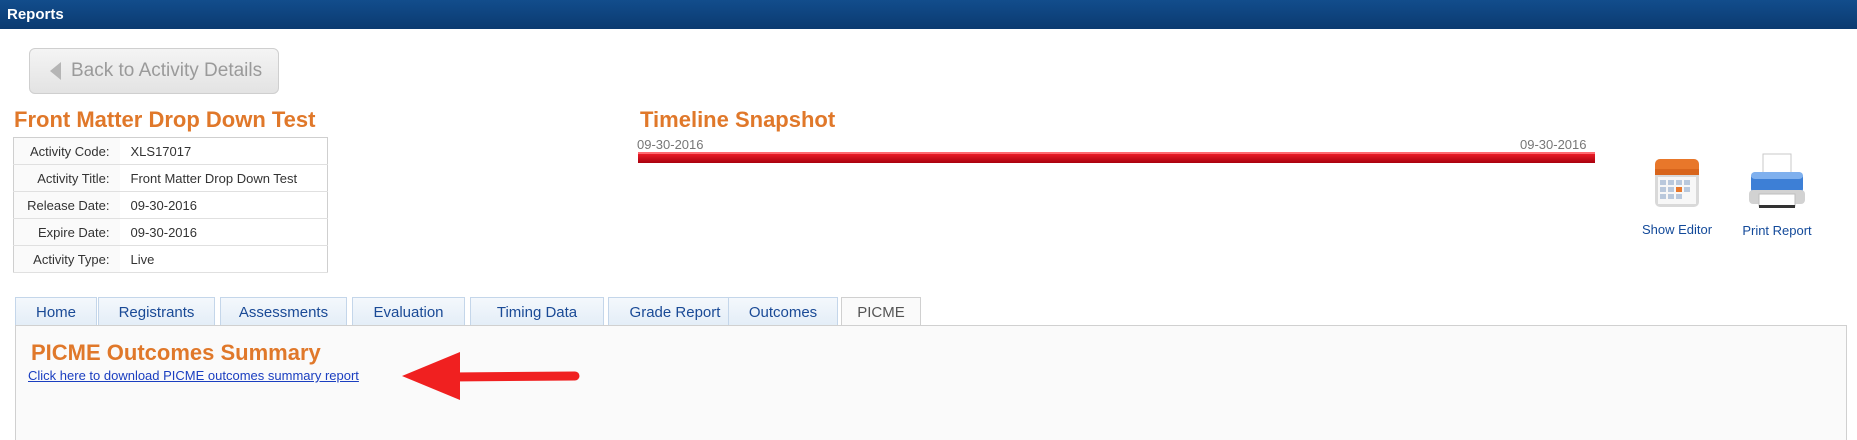  I want to click on red-arrow-annotation, so click(491, 376).